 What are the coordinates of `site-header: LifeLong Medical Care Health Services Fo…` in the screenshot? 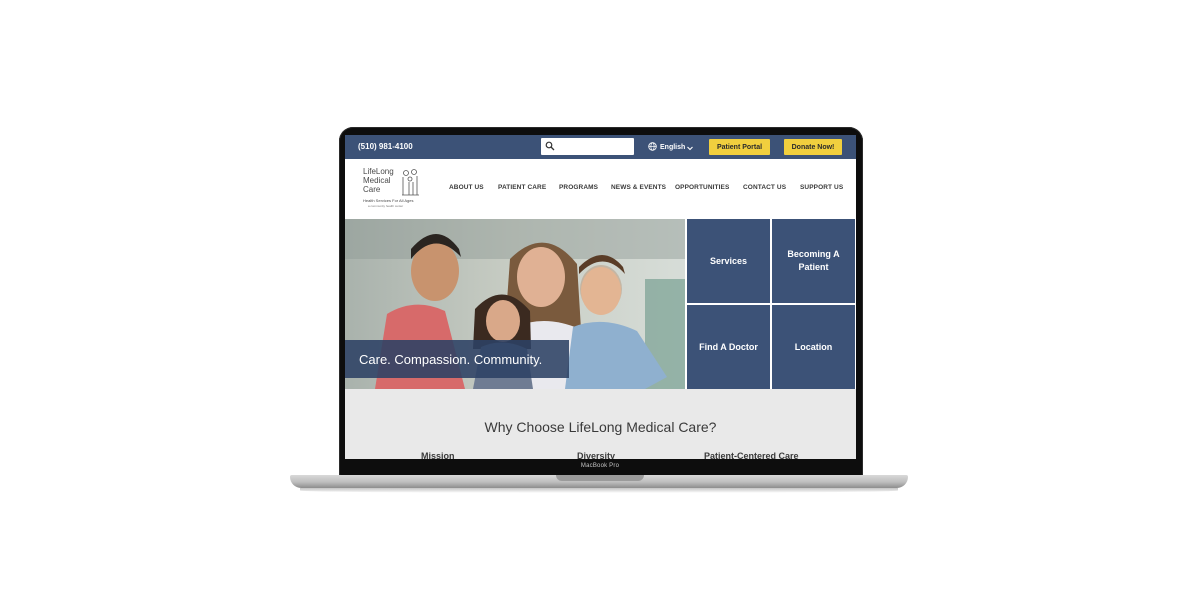 It's located at (600, 189).